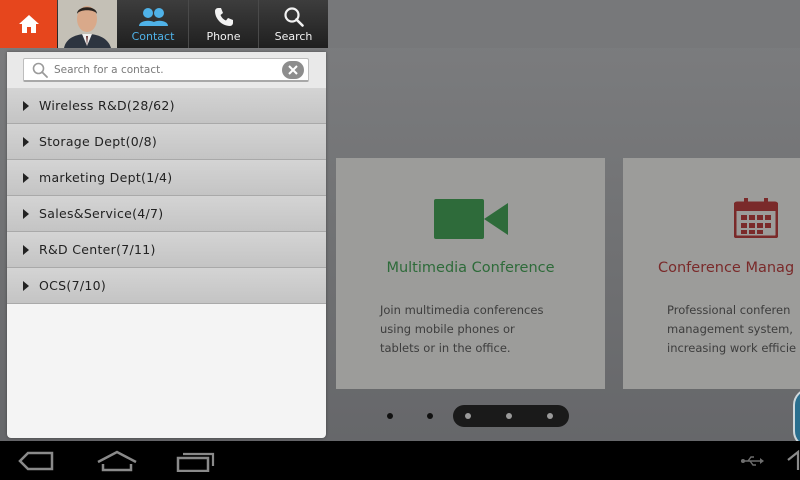 The height and width of the screenshot is (480, 800). What do you see at coordinates (563, 24) in the screenshot?
I see `background-header` at bounding box center [563, 24].